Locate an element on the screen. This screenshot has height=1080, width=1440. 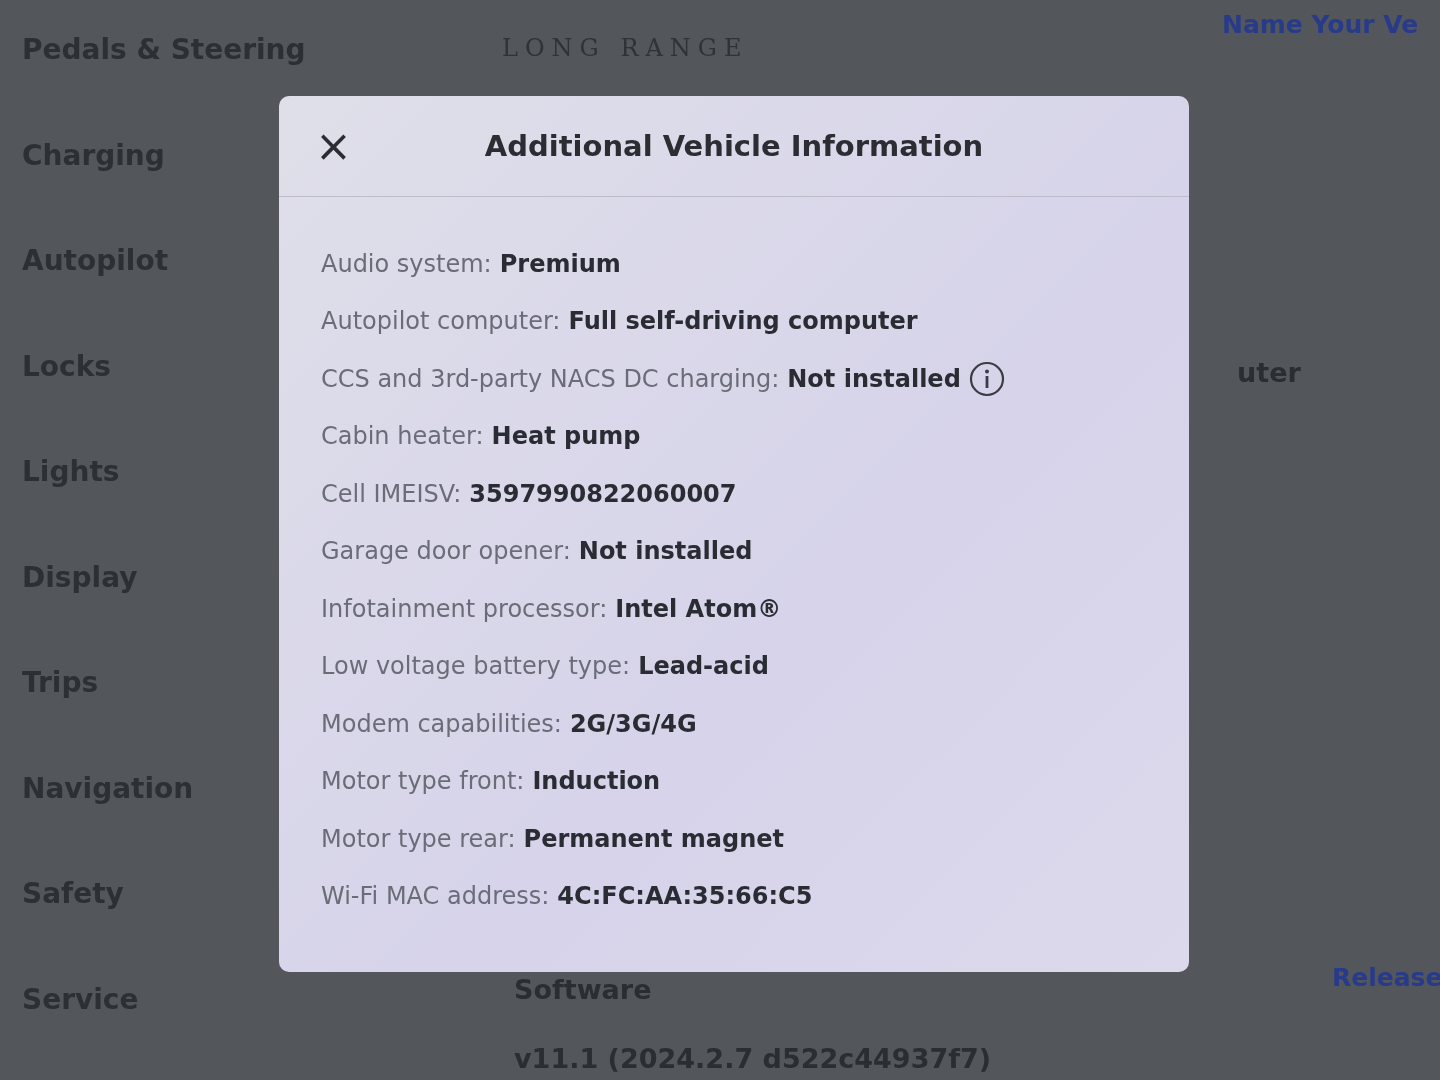
info-label: Autopilot computer: is located at coordinates (441, 321).